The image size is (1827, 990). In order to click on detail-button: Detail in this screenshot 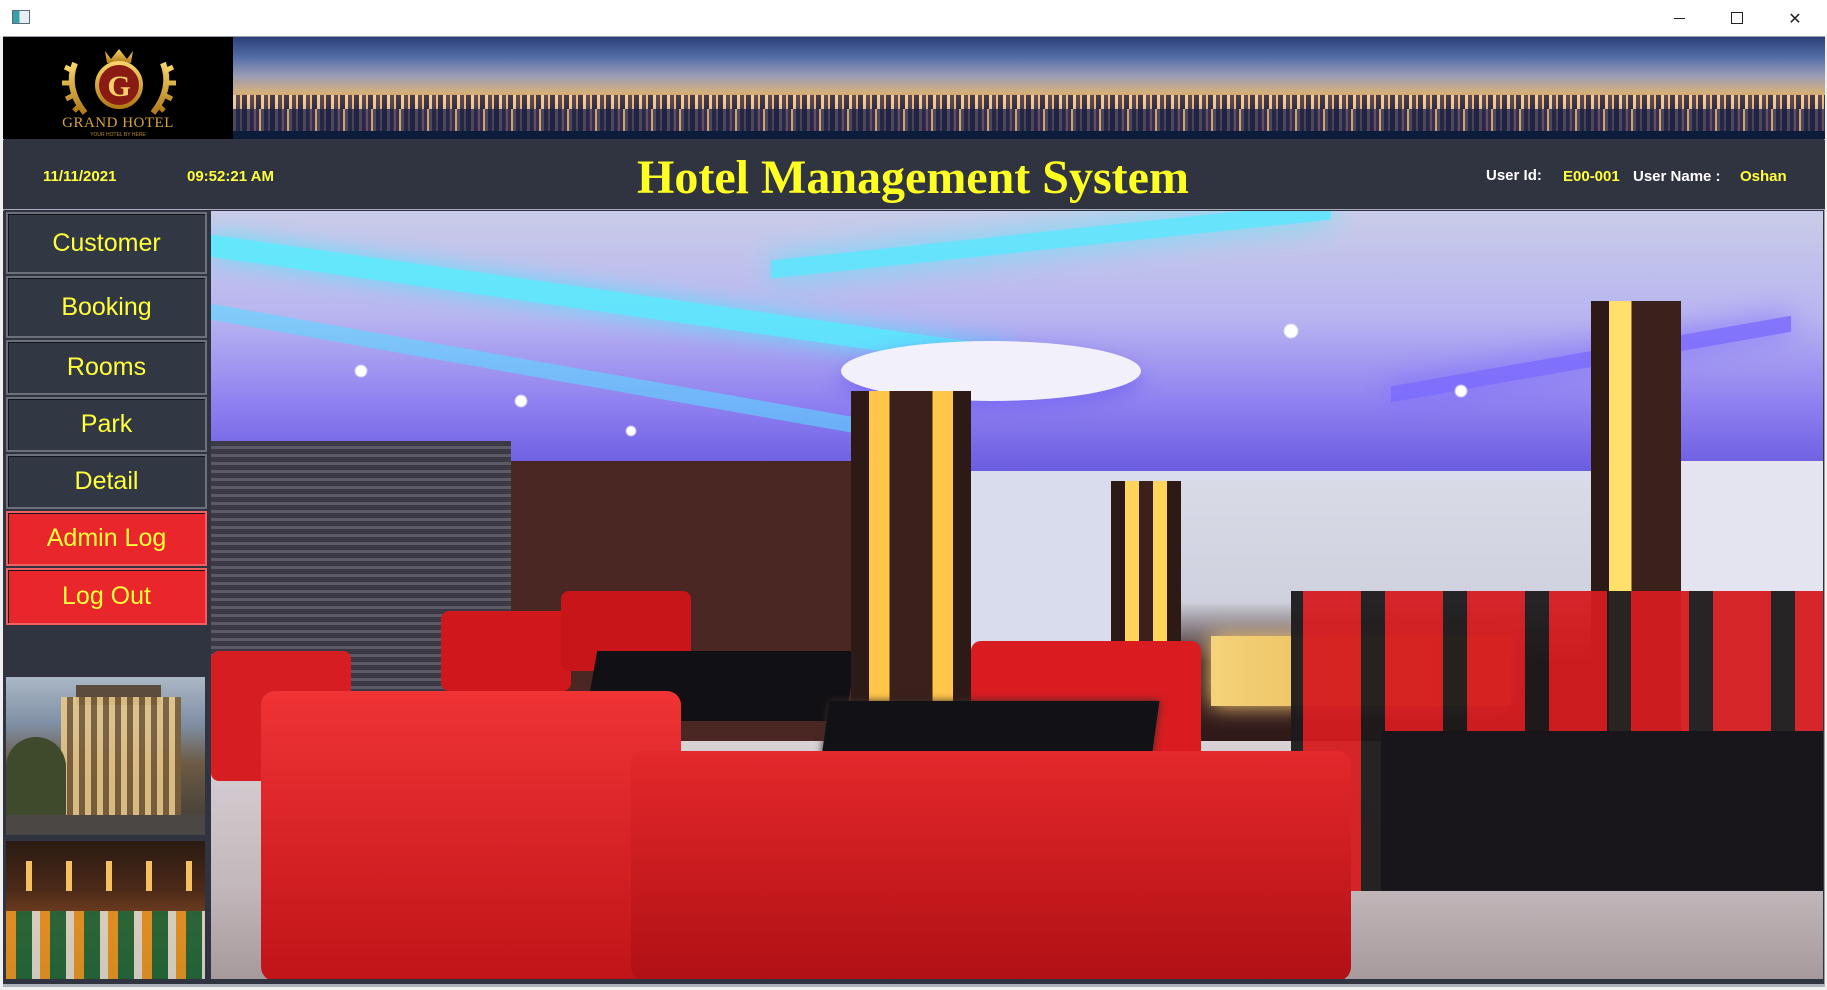, I will do `click(106, 481)`.